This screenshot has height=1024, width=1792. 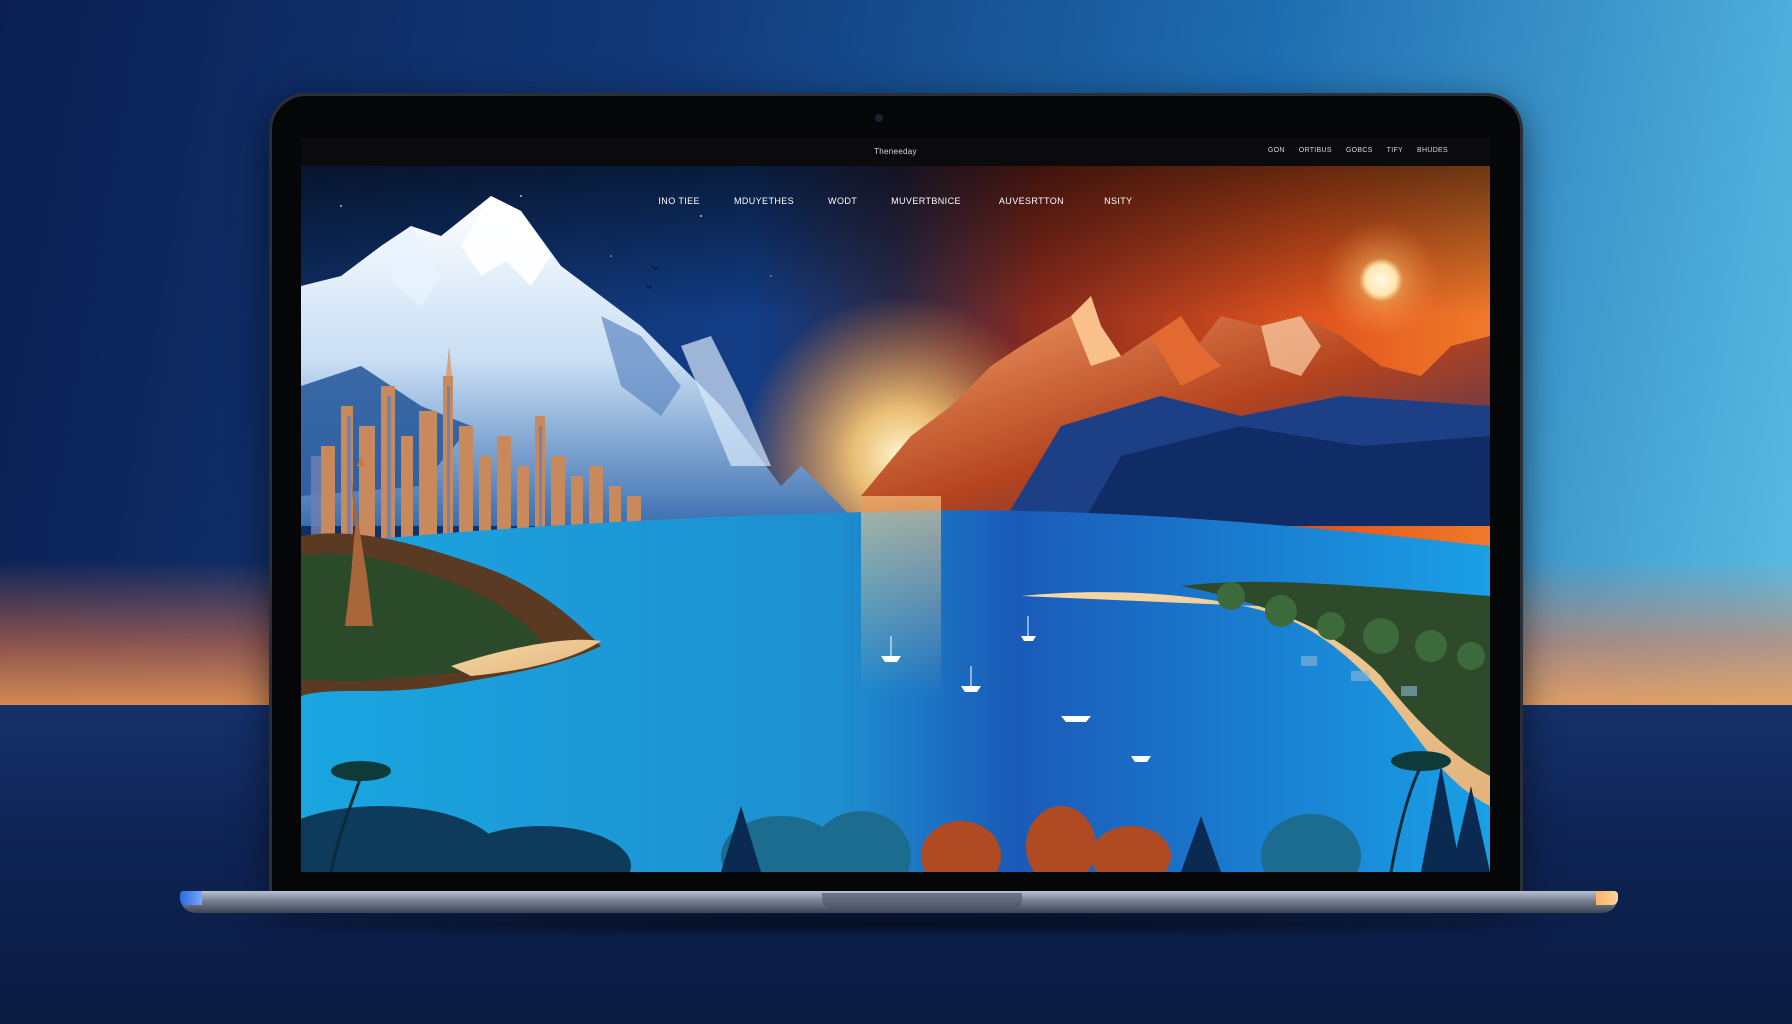 I want to click on main-nav-item-1: INO TIEE, so click(x=679, y=201).